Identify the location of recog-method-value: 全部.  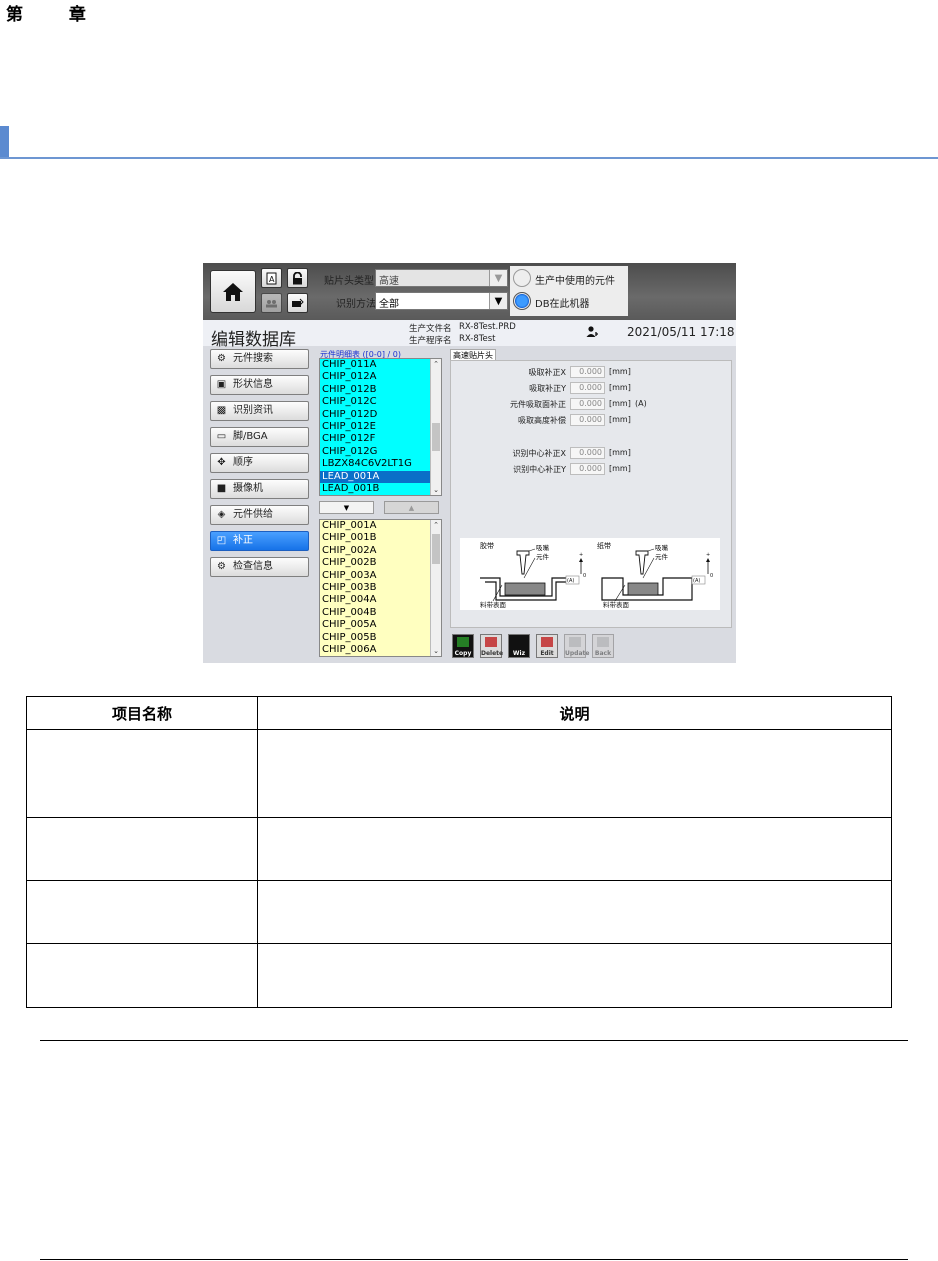
(389, 304).